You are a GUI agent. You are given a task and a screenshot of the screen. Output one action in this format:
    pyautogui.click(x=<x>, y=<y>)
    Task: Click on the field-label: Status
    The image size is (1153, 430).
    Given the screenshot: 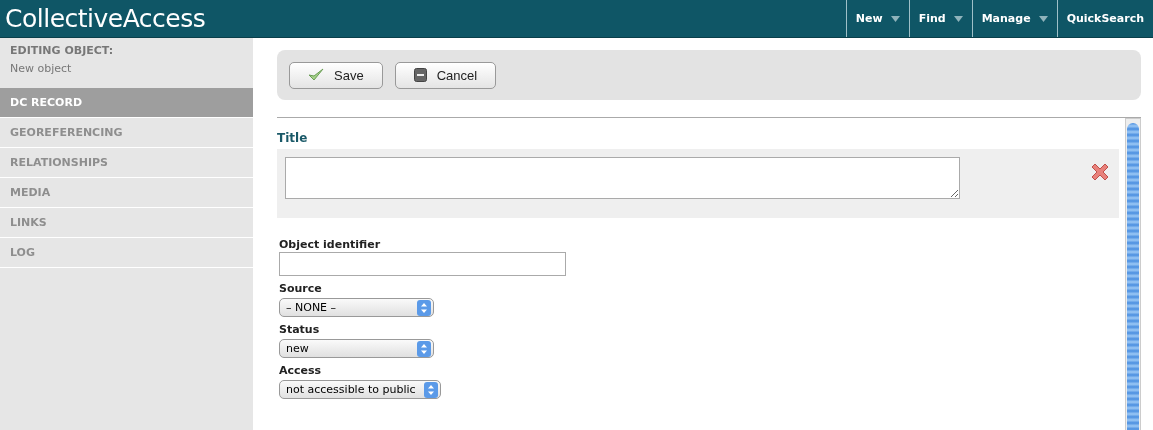 What is the action you would take?
    pyautogui.click(x=300, y=330)
    